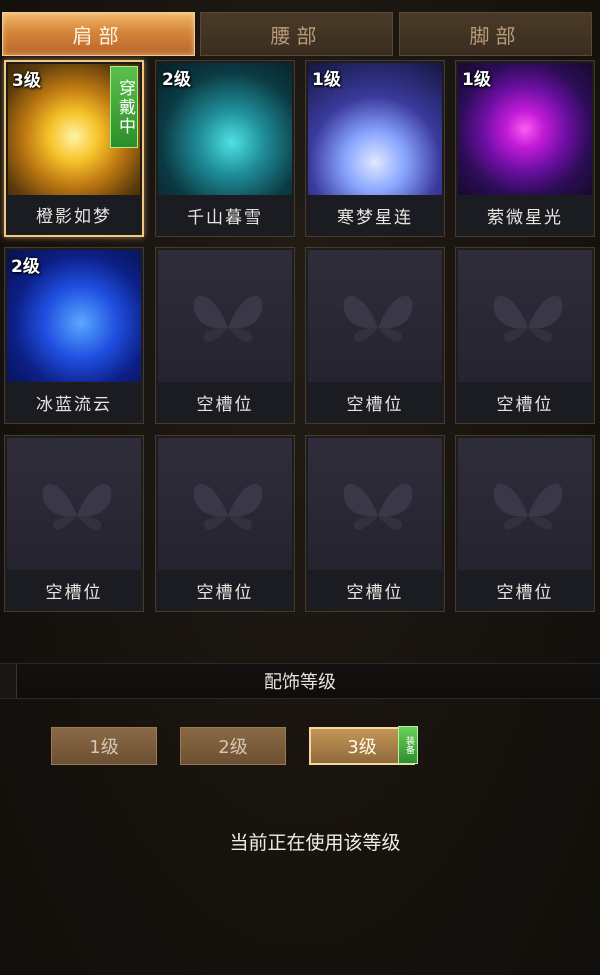  What do you see at coordinates (233, 746) in the screenshot?
I see `level-2-button: 2级` at bounding box center [233, 746].